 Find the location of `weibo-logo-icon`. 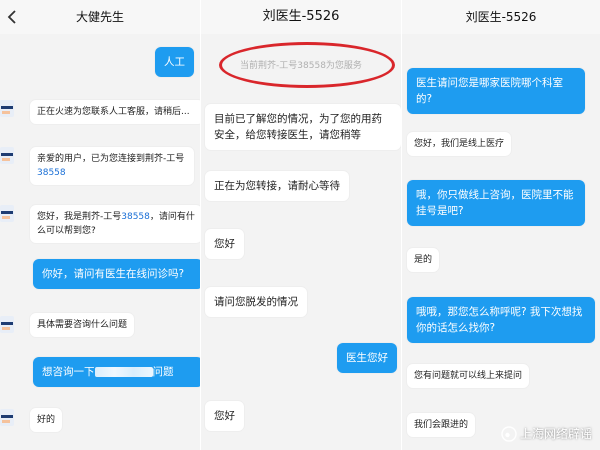

weibo-logo-icon is located at coordinates (509, 433).